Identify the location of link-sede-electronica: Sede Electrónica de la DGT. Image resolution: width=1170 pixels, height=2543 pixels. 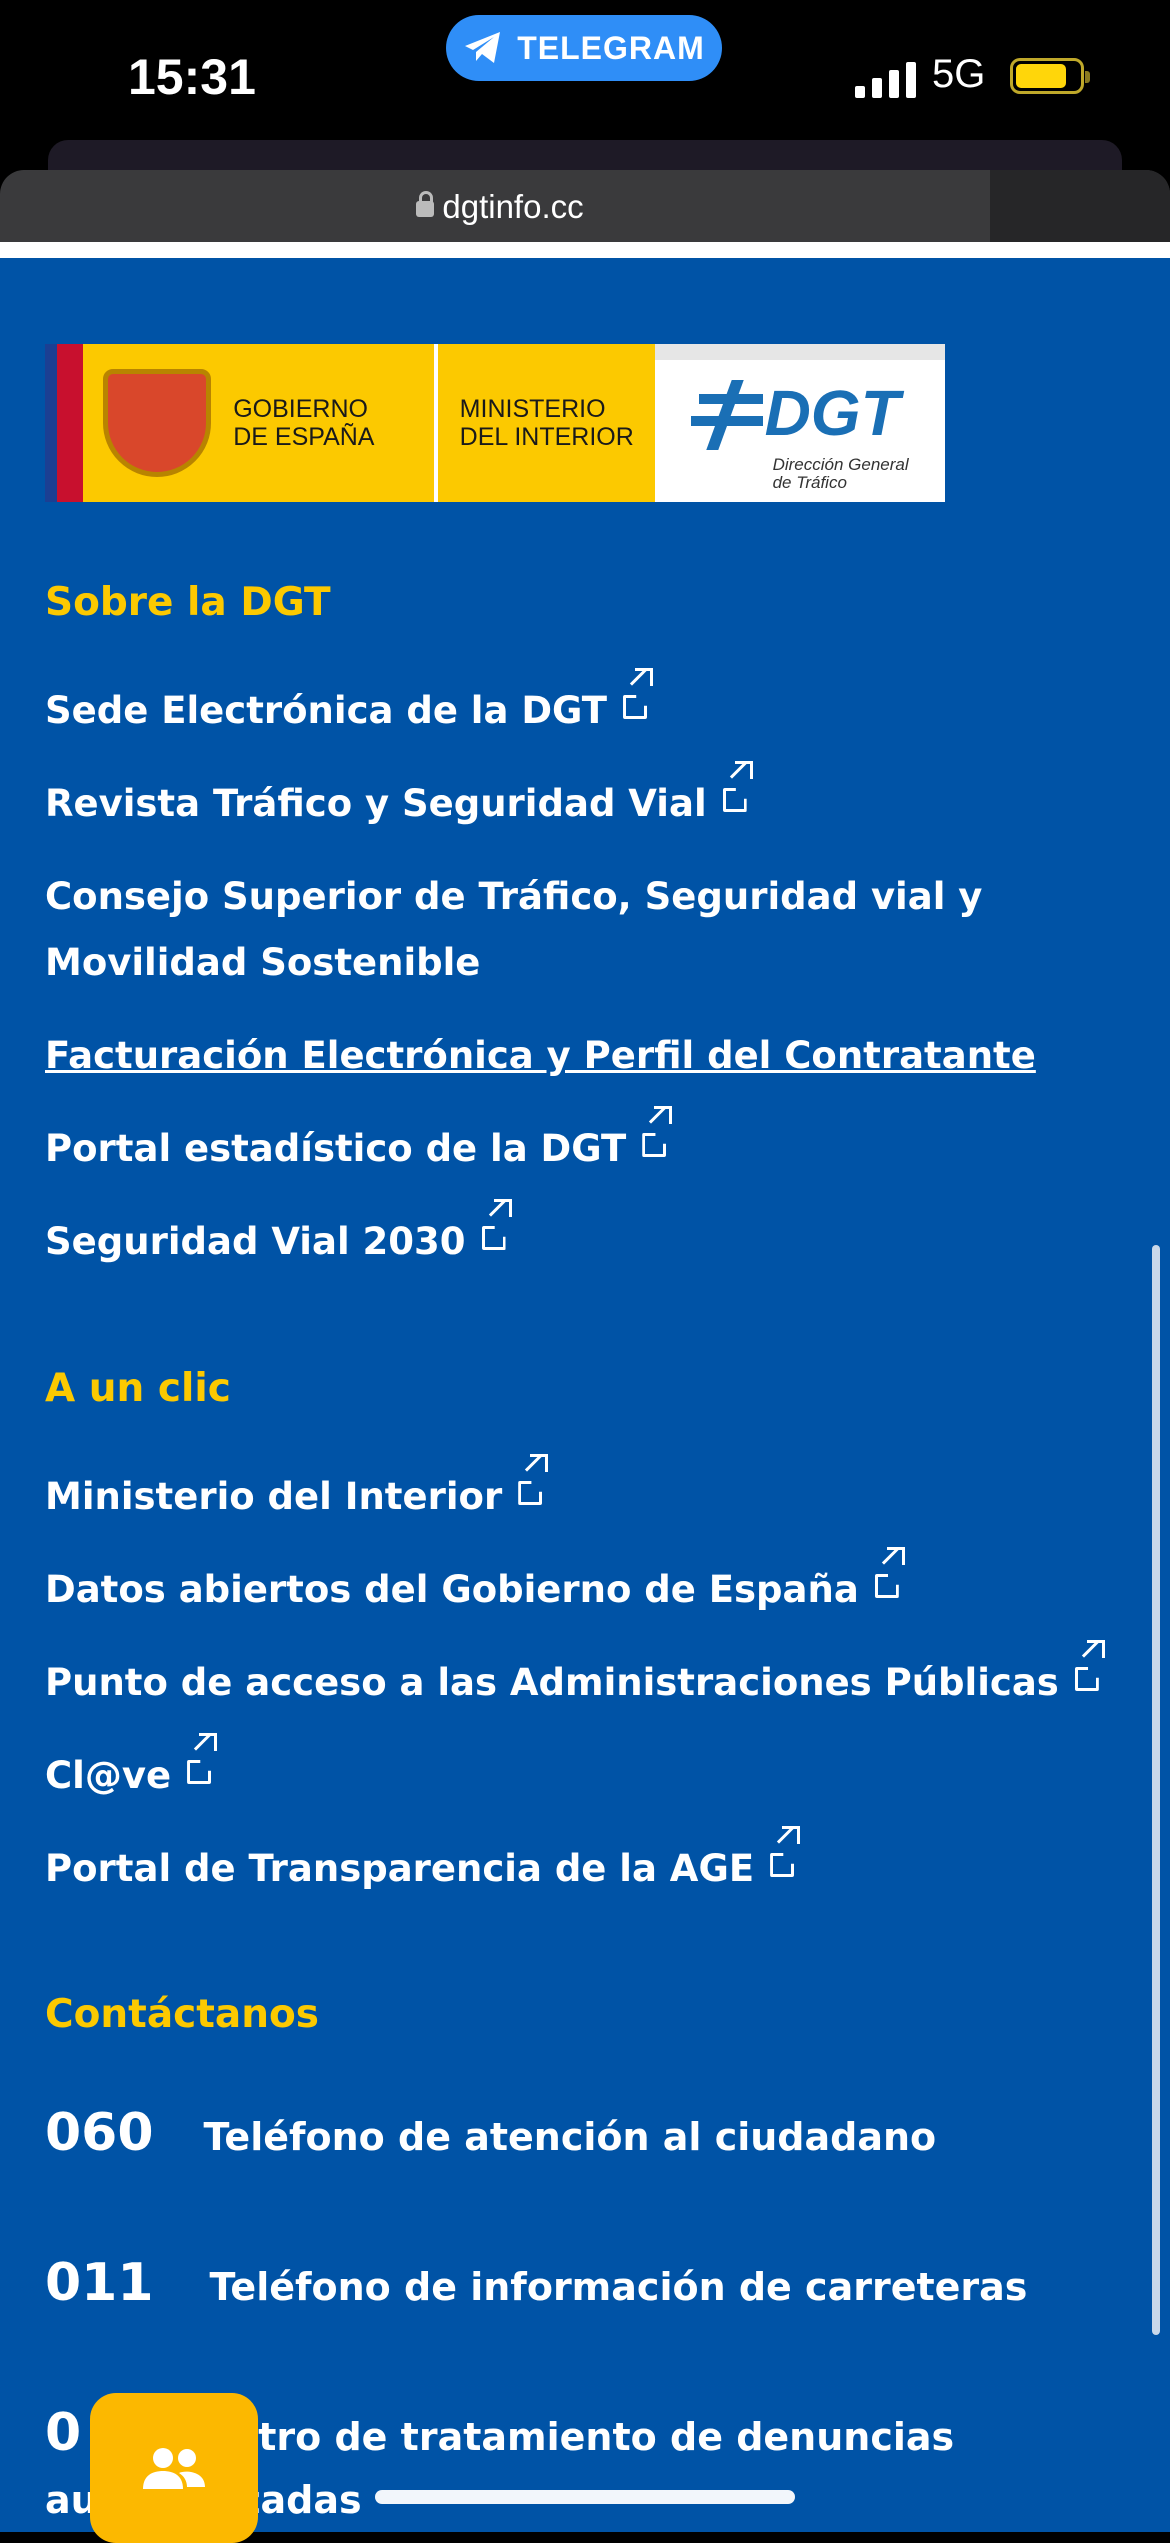
(585, 706).